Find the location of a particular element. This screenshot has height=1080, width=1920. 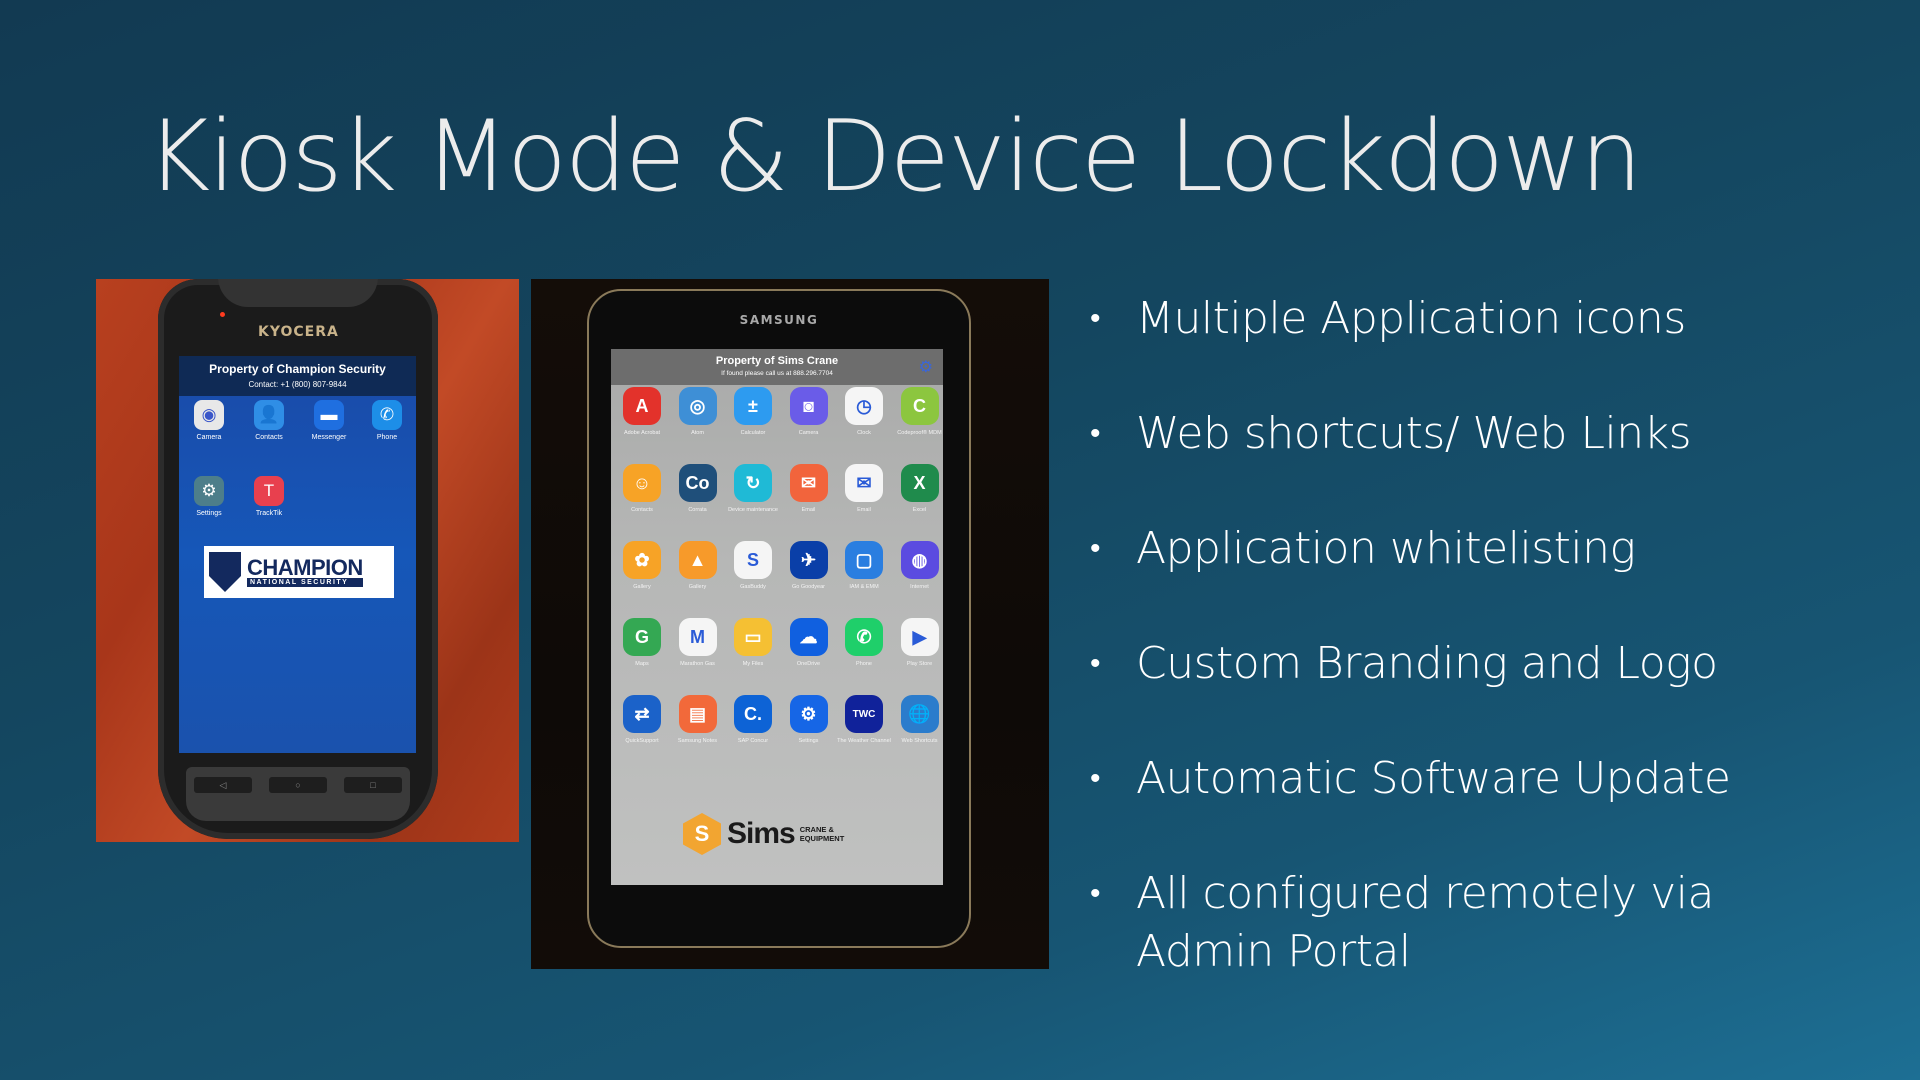

app-label: Excel is located at coordinates (919, 510).